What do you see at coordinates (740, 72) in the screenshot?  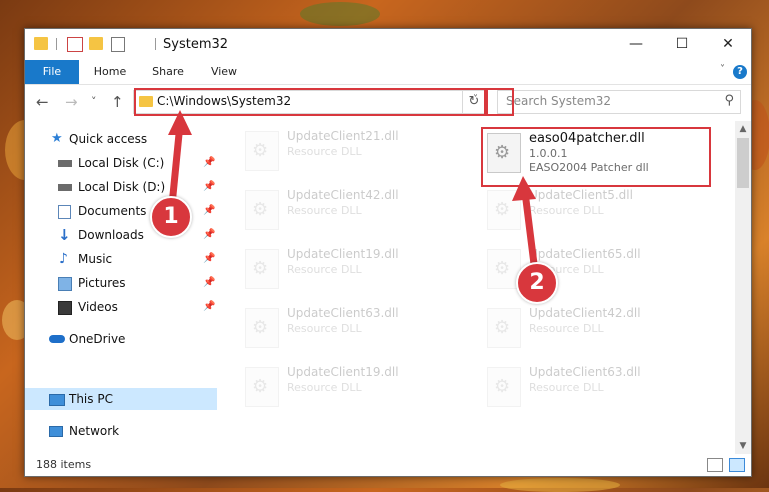 I see `help-icon: ?` at bounding box center [740, 72].